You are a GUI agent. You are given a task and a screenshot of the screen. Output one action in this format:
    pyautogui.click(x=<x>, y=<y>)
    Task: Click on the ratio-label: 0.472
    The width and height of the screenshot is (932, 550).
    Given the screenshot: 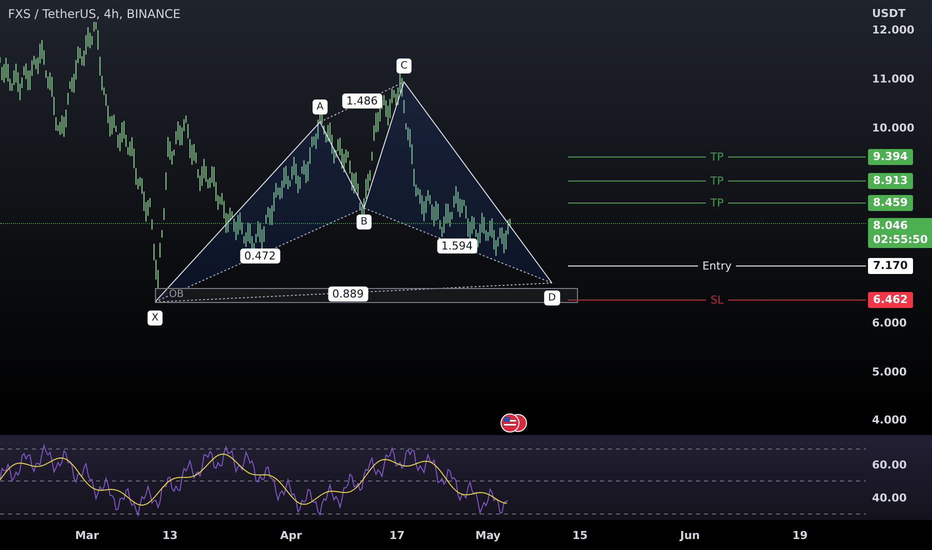 What is the action you would take?
    pyautogui.click(x=260, y=256)
    